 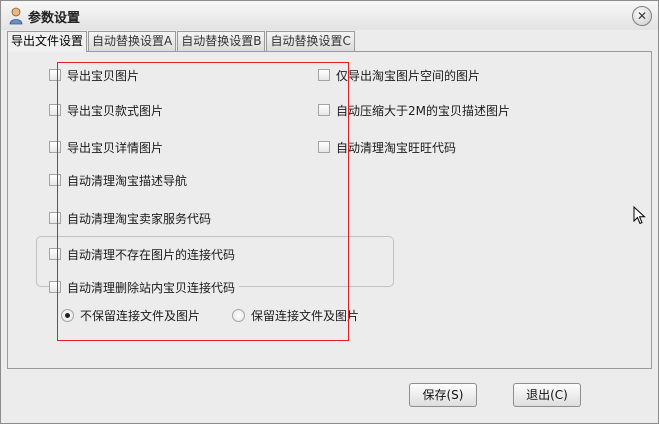 What do you see at coordinates (423, 110) in the screenshot?
I see `option-label: 自动压缩大于2M的宝贝描述图片` at bounding box center [423, 110].